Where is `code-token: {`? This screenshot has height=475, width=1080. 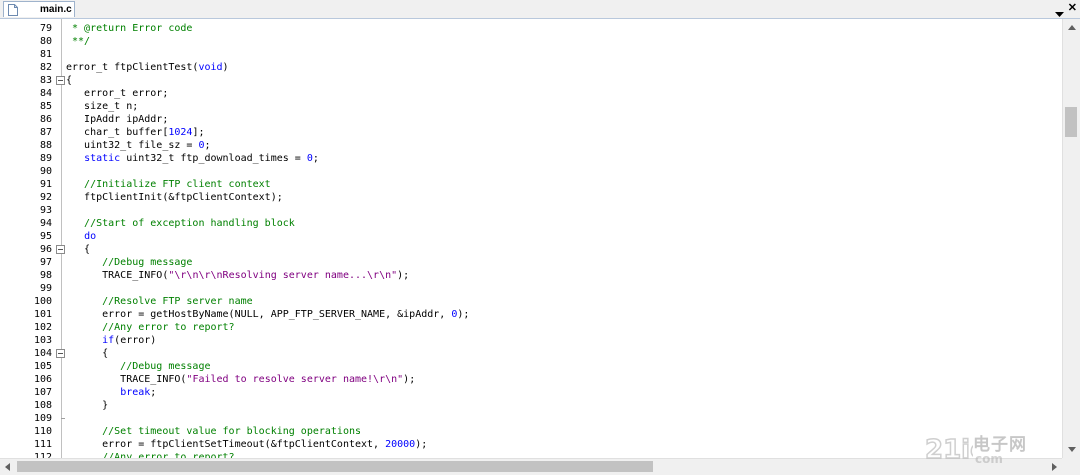
code-token: { is located at coordinates (87, 353).